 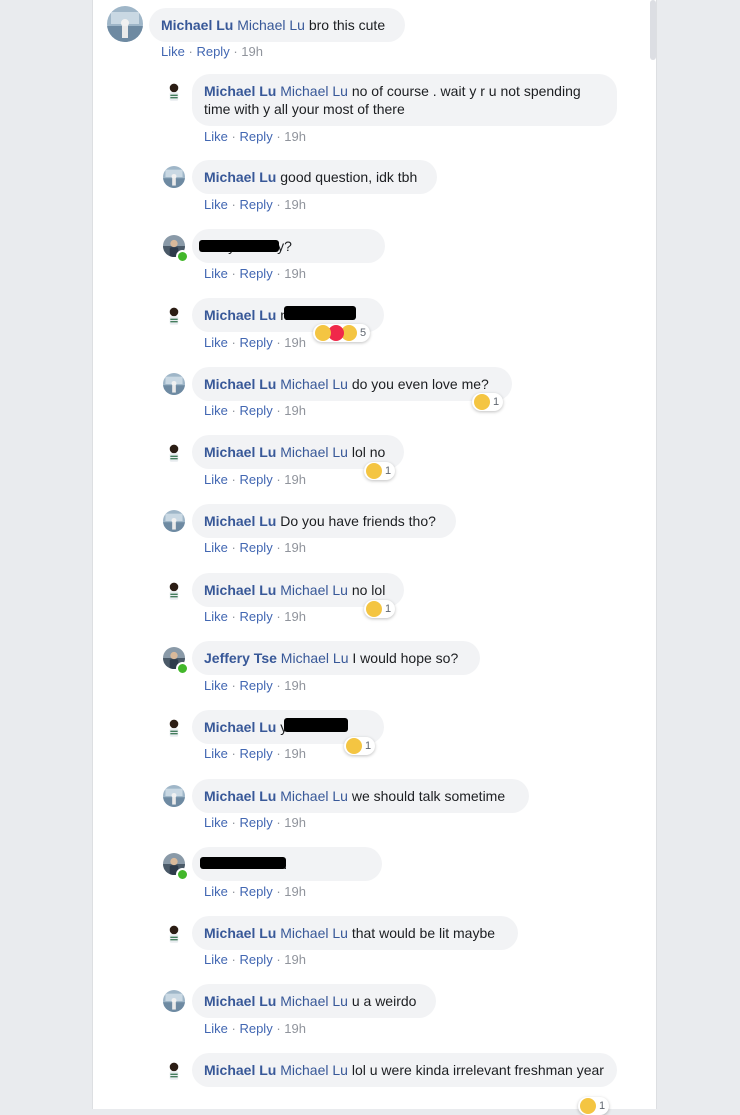 I want to click on online-status-icon, so click(x=182, y=874).